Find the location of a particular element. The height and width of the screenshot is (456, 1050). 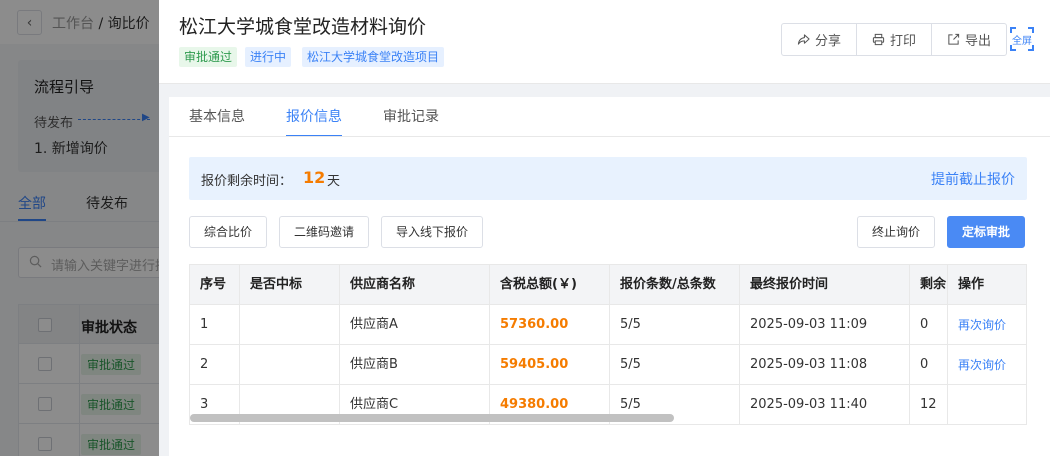

cell-remain: 12 is located at coordinates (929, 404).